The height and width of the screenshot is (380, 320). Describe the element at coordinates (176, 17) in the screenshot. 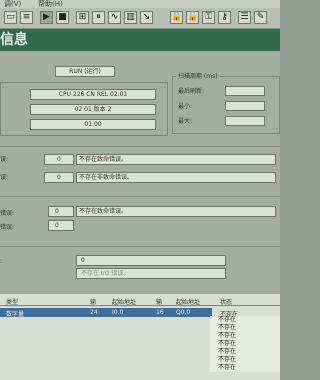

I see `lock-icon: 🔒` at that location.